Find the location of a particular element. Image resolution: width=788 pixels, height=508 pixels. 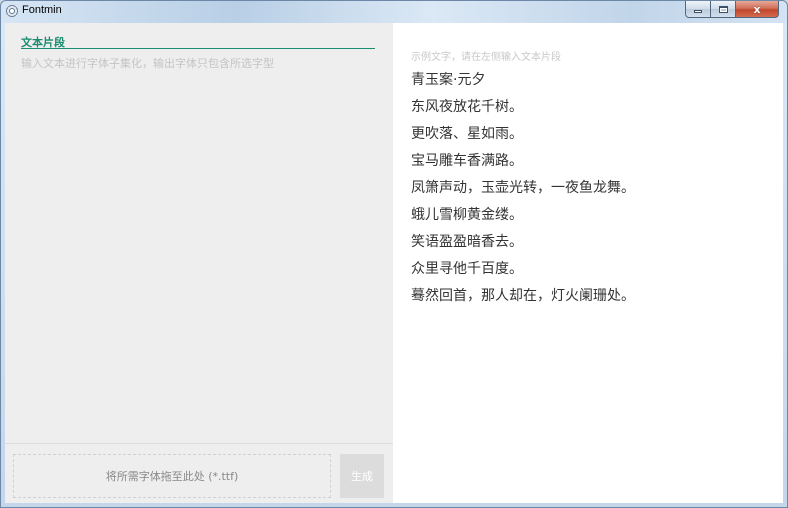

close-icon: x is located at coordinates (757, 9).